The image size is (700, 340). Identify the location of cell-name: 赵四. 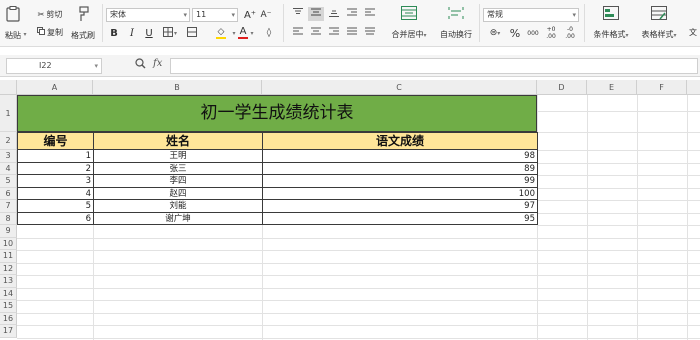
(178, 193).